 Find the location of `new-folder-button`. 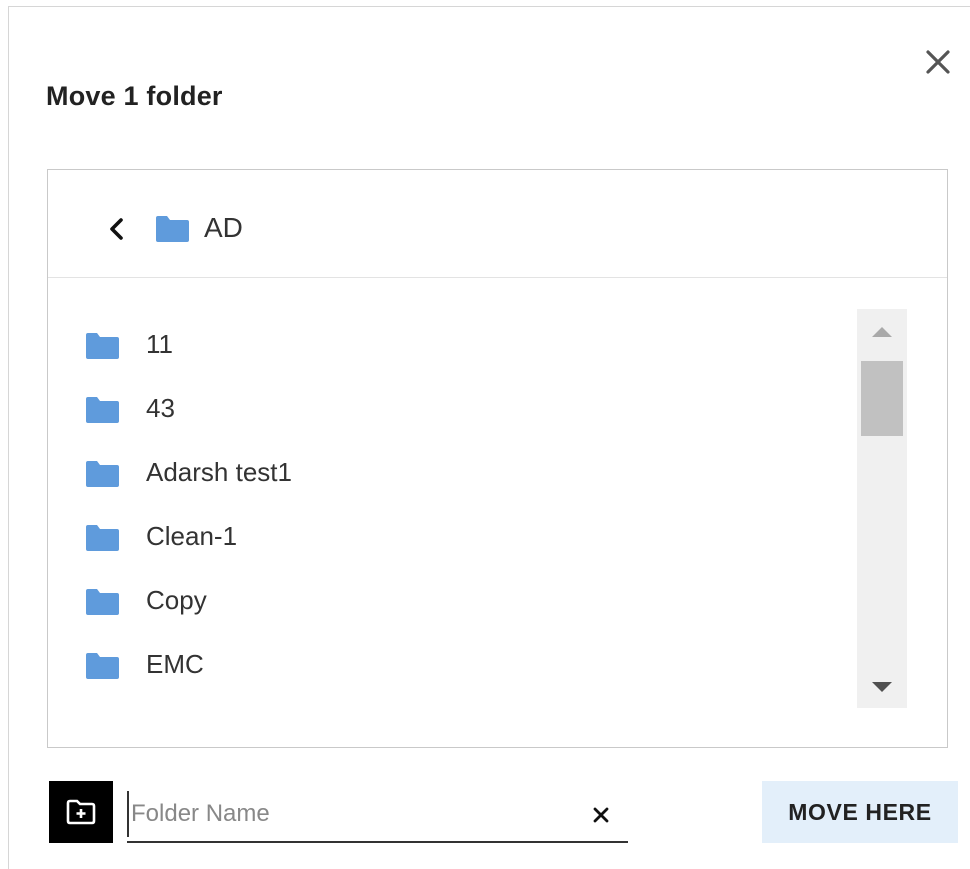

new-folder-button is located at coordinates (81, 812).